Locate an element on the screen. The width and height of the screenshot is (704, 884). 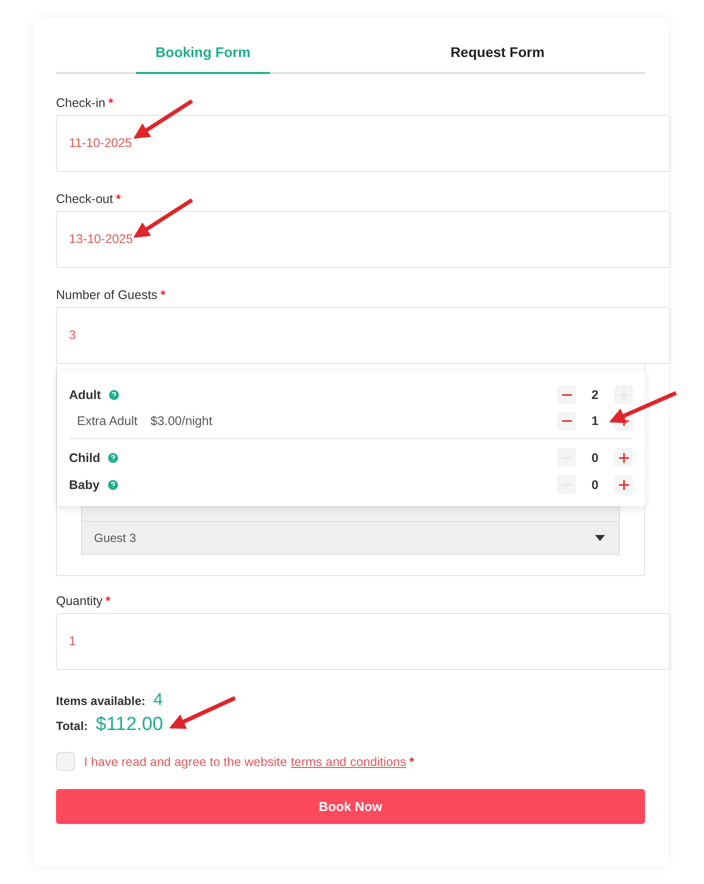
items-available-label: Items available: is located at coordinates (101, 701).